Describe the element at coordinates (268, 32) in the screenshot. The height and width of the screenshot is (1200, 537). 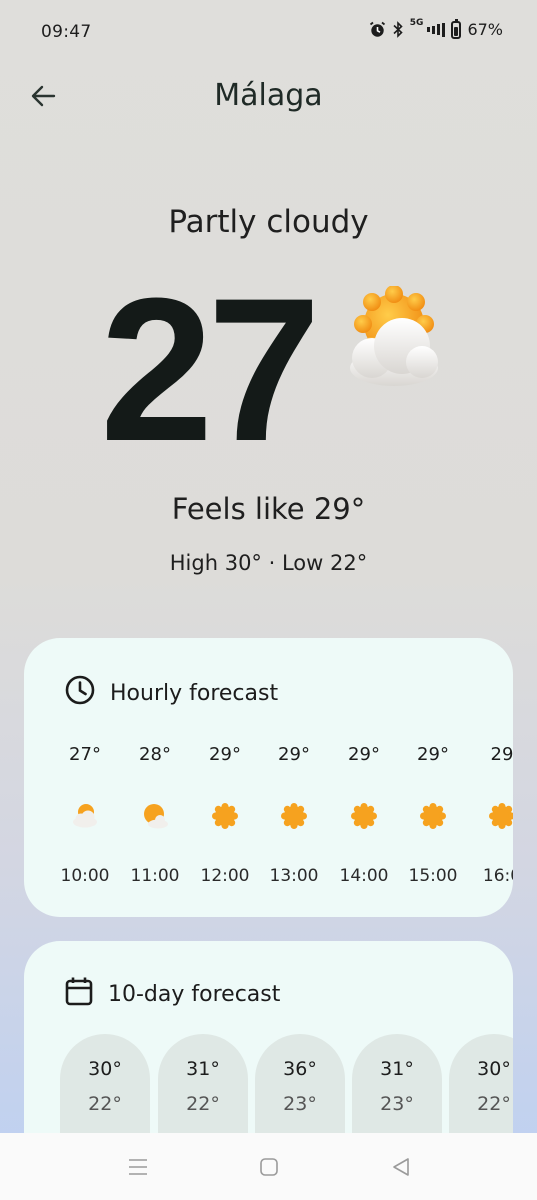
I see `status-bar: 09:47 5G 67%` at that location.